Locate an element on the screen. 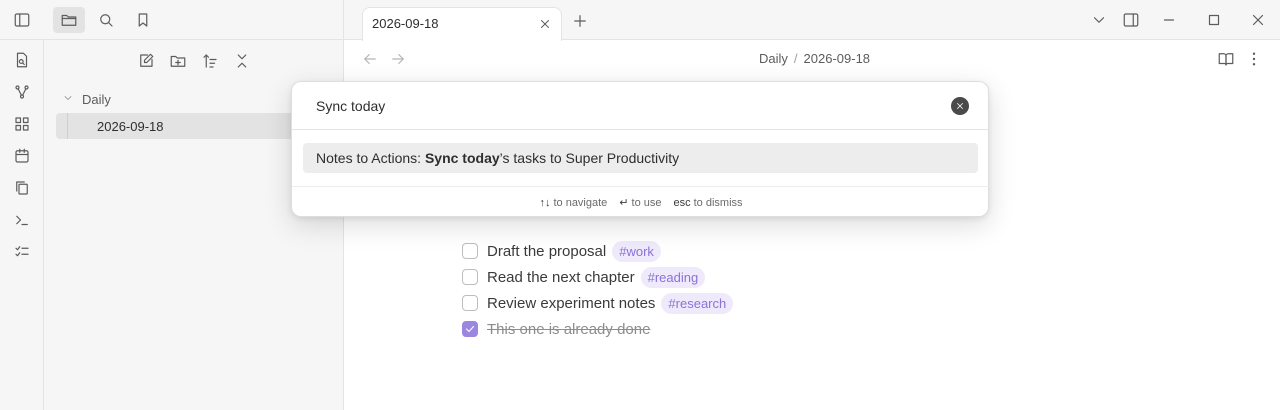 This screenshot has width=1280, height=410. breadcrumb-folder: Daily is located at coordinates (773, 58).